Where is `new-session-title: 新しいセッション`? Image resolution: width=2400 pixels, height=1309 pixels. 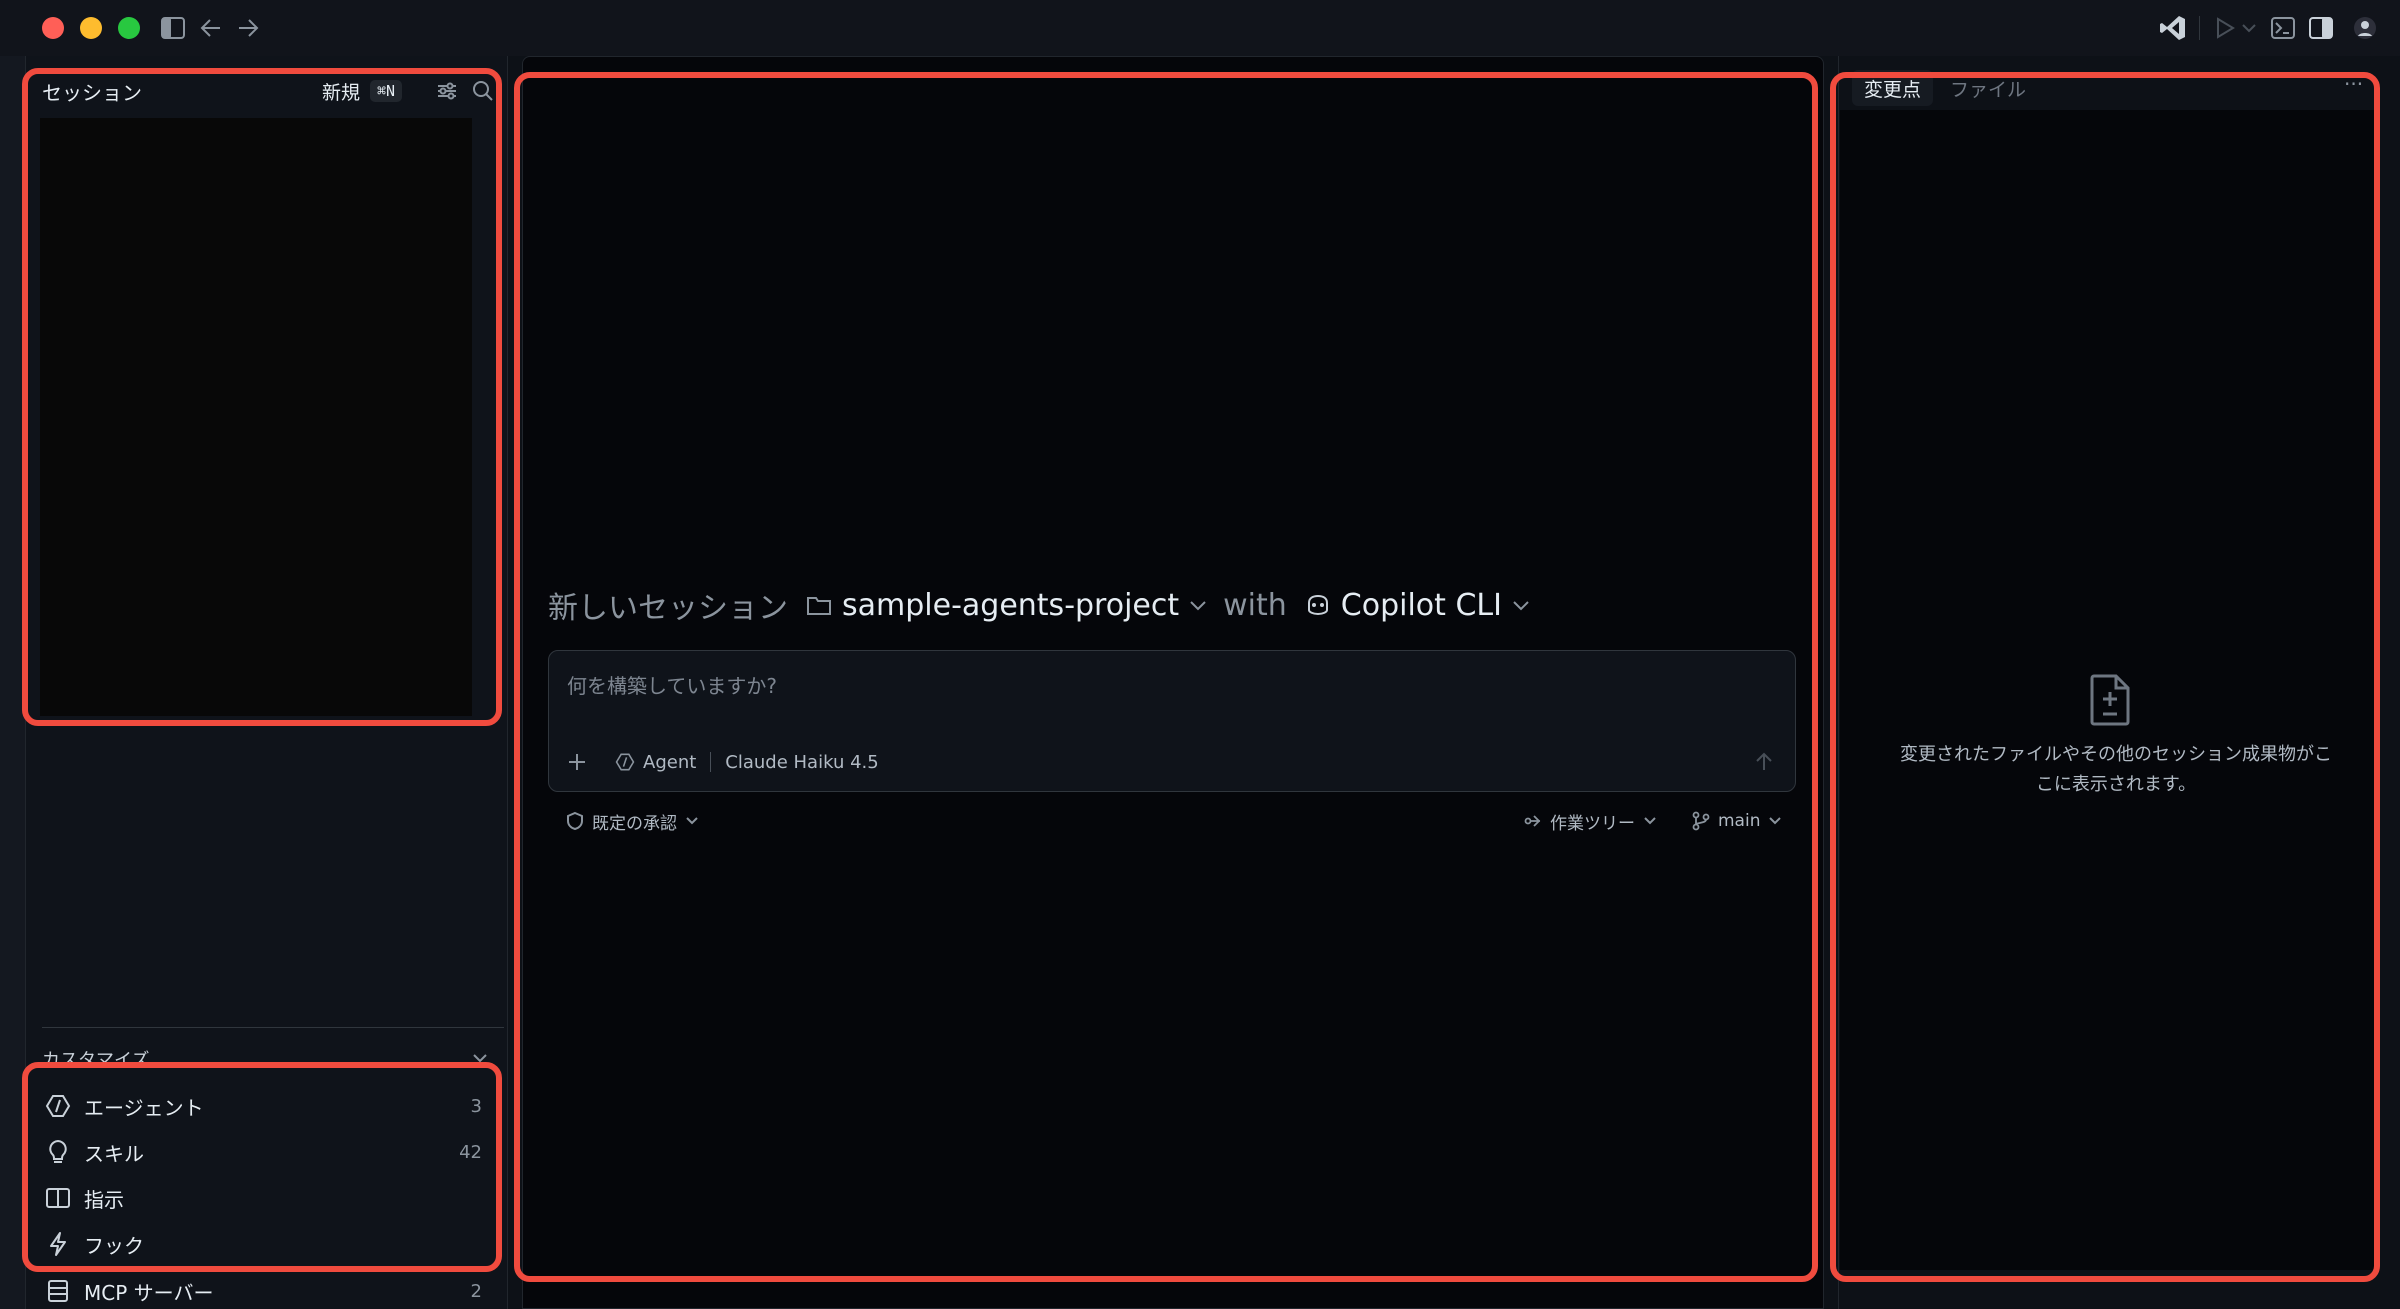
new-session-title: 新しいセッション is located at coordinates (668, 608).